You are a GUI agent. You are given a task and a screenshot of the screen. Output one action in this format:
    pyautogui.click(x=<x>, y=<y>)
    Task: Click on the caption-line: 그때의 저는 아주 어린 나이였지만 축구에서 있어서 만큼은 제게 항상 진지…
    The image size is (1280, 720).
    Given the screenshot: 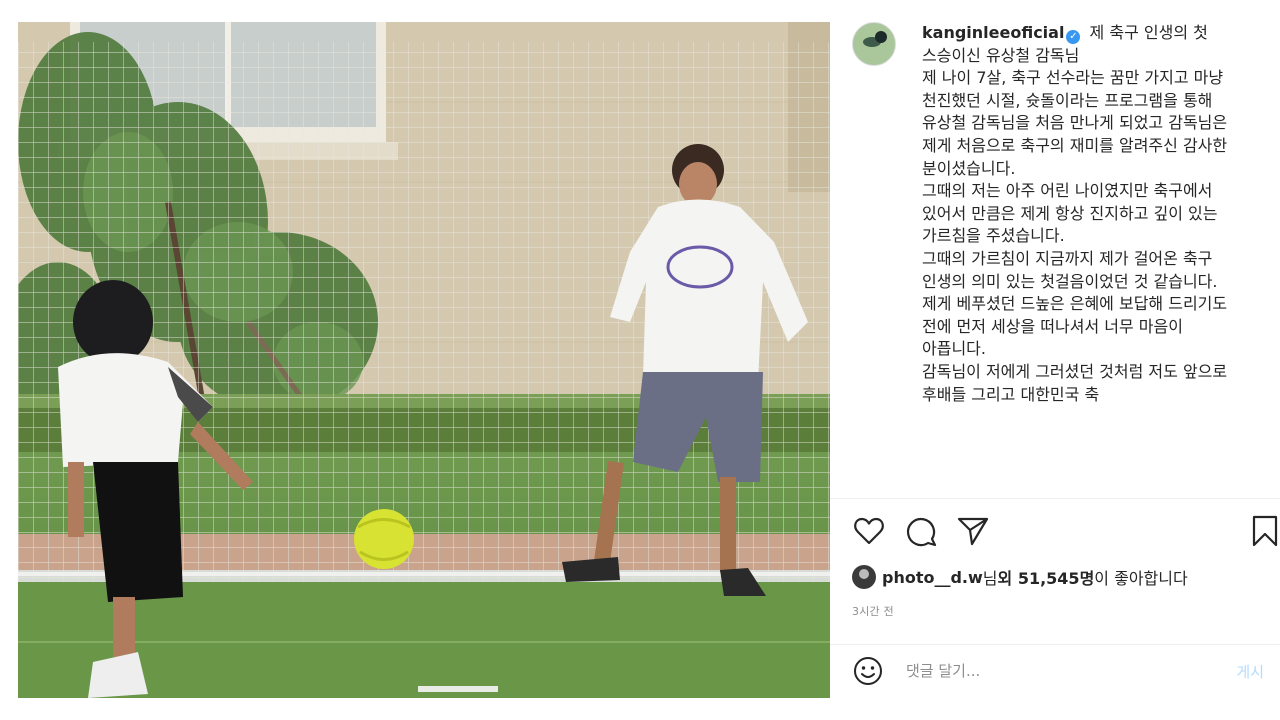 What is the action you would take?
    pyautogui.click(x=1070, y=213)
    